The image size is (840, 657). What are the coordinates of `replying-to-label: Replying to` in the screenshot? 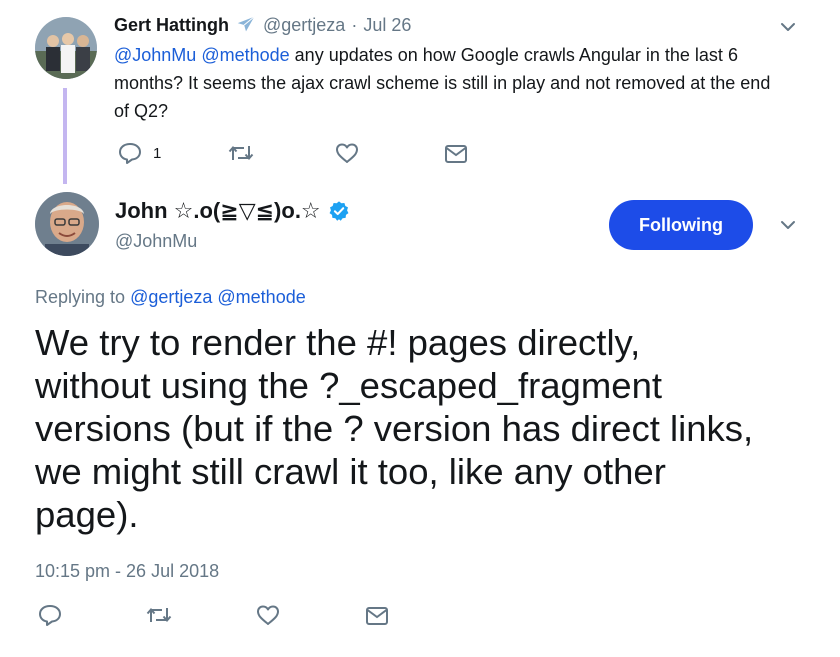 It's located at (80, 297).